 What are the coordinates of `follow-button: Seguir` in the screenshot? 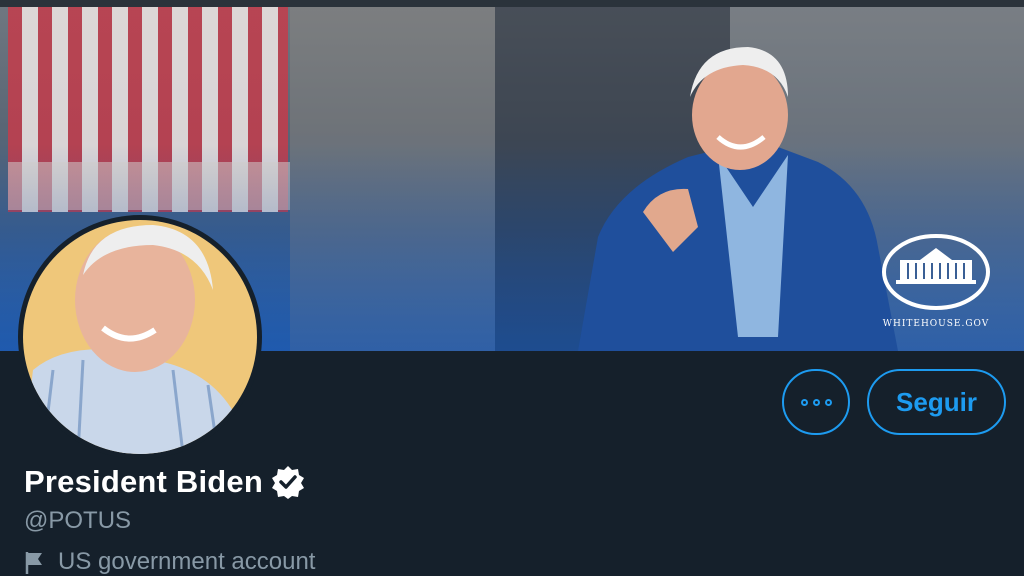 It's located at (936, 402).